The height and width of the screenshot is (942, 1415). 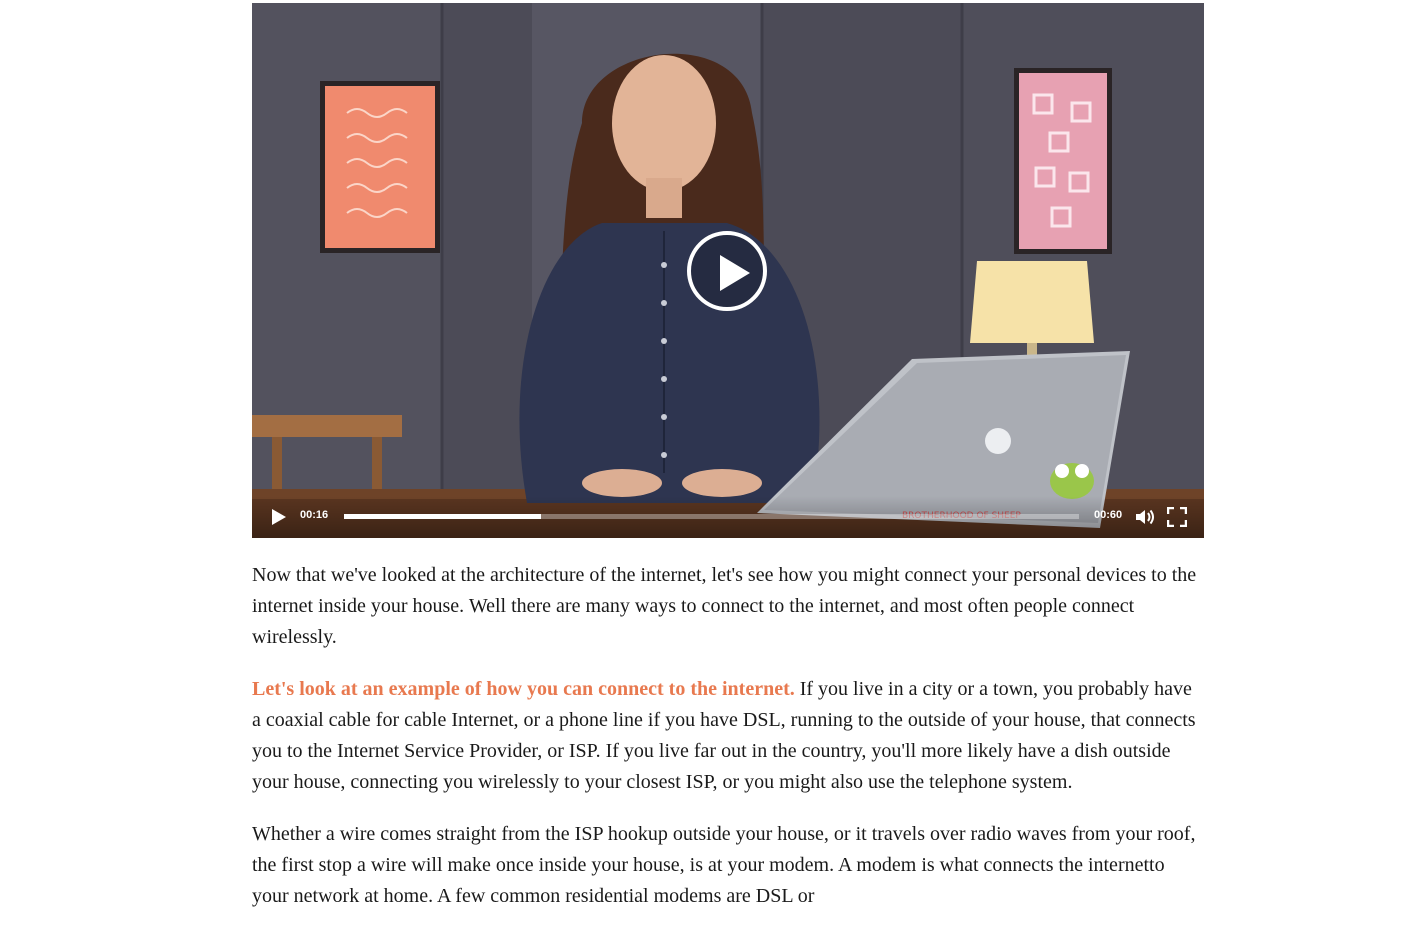 I want to click on duration: 00:60, so click(x=1108, y=515).